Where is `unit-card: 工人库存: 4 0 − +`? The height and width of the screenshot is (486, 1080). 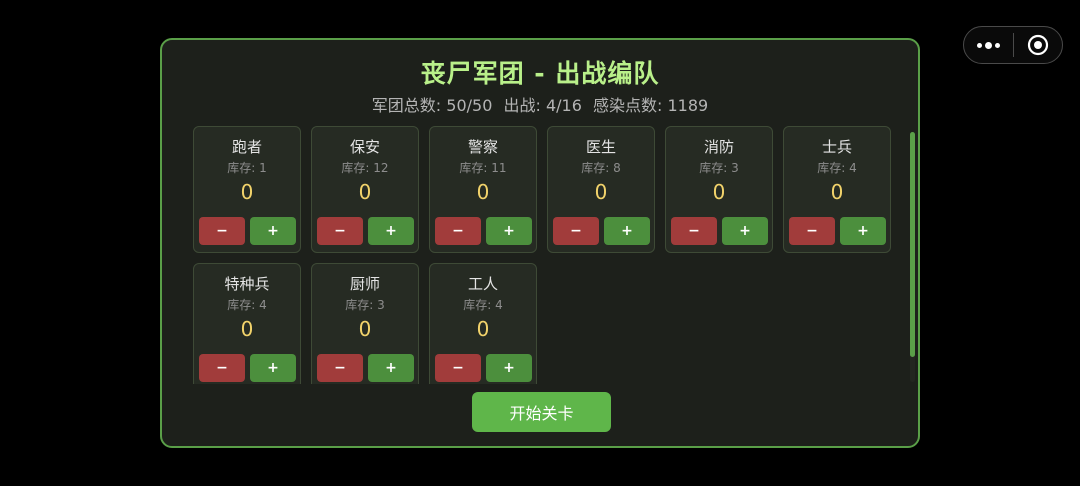 unit-card: 工人库存: 4 0 − + is located at coordinates (483, 323).